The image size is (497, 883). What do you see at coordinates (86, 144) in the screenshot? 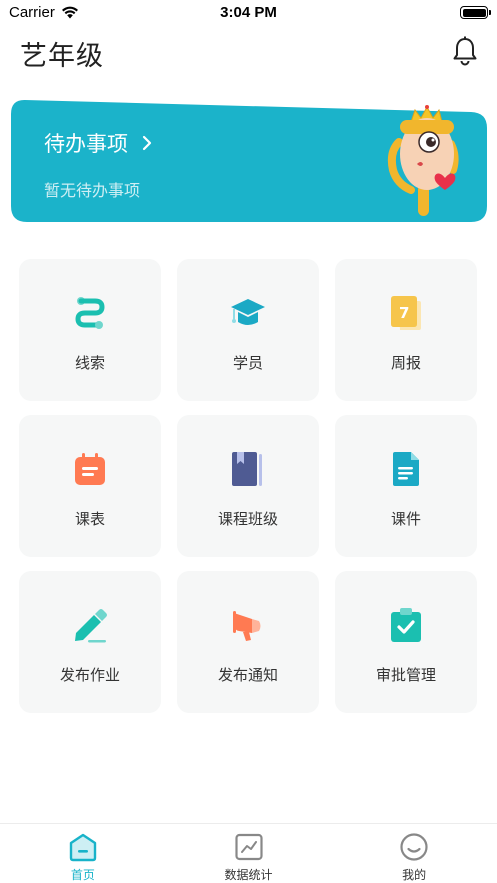
I see `todo-title-text: 待办事项` at bounding box center [86, 144].